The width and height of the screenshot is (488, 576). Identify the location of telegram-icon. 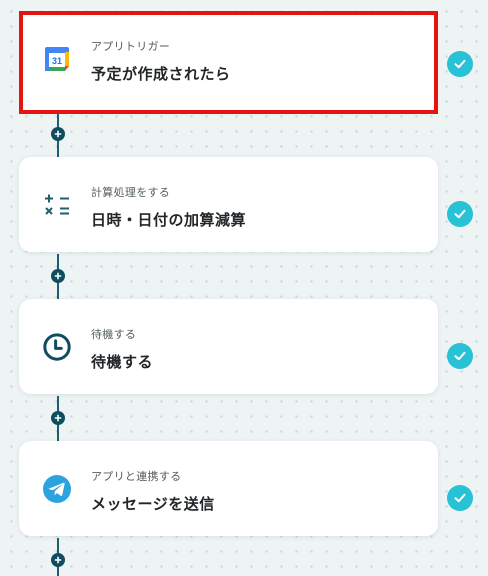
(57, 489).